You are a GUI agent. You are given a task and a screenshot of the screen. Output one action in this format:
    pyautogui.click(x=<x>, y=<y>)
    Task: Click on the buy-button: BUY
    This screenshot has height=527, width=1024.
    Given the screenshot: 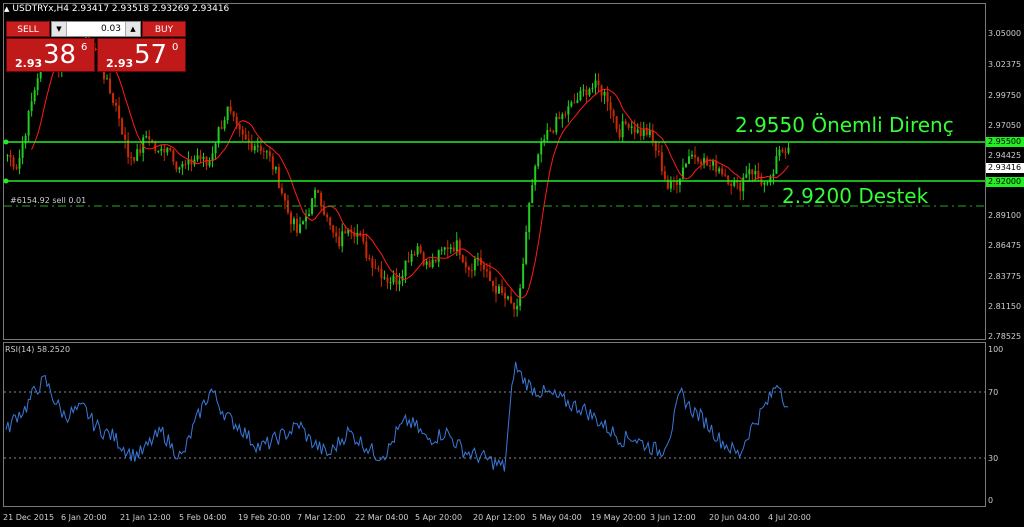 What is the action you would take?
    pyautogui.click(x=164, y=29)
    